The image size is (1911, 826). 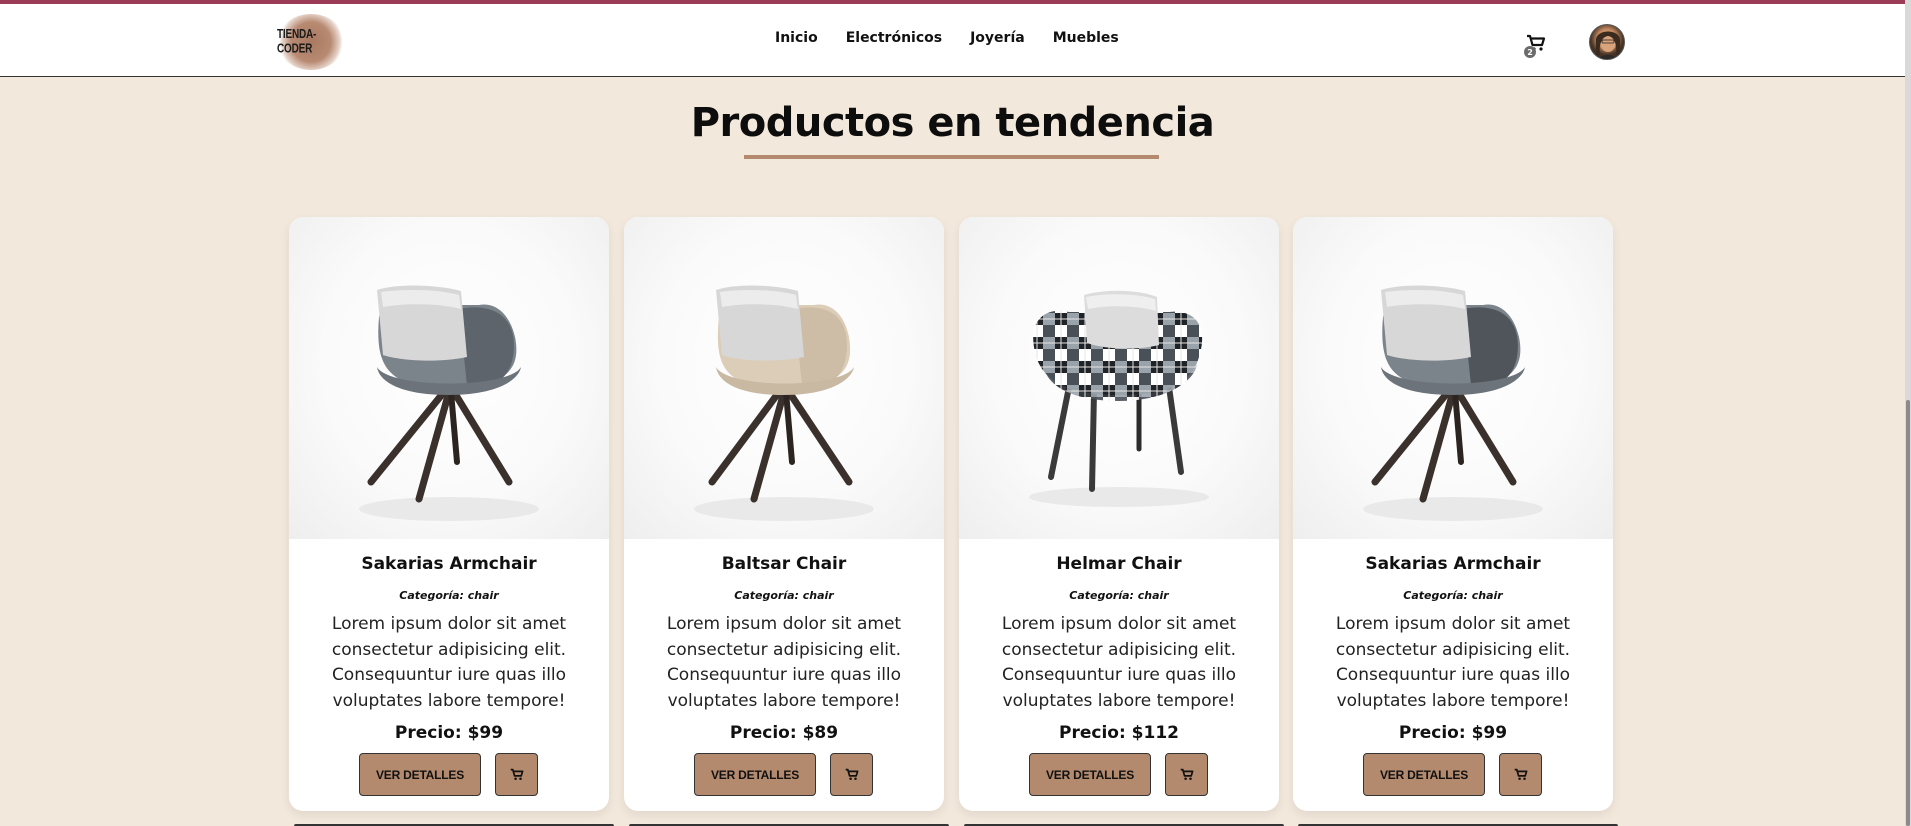 What do you see at coordinates (784, 733) in the screenshot?
I see `product-price: Precio: $89` at bounding box center [784, 733].